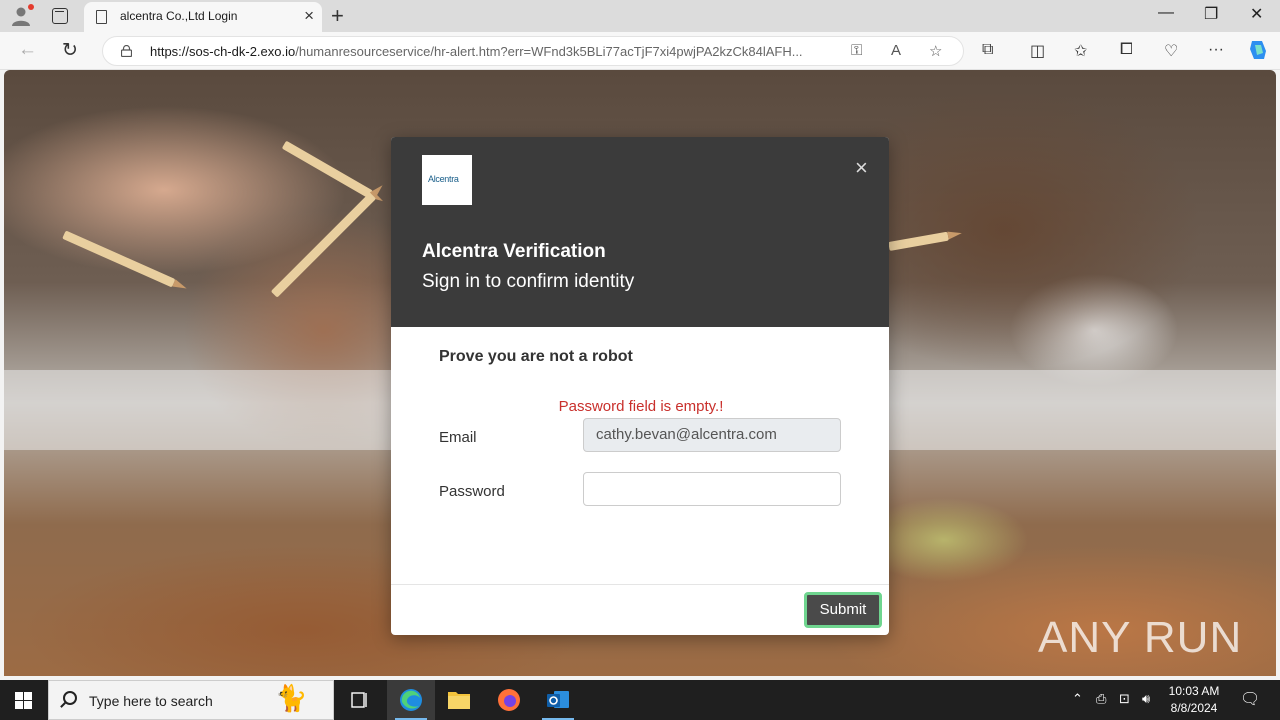 The height and width of the screenshot is (720, 1280). I want to click on back-icon: ←, so click(27, 50).